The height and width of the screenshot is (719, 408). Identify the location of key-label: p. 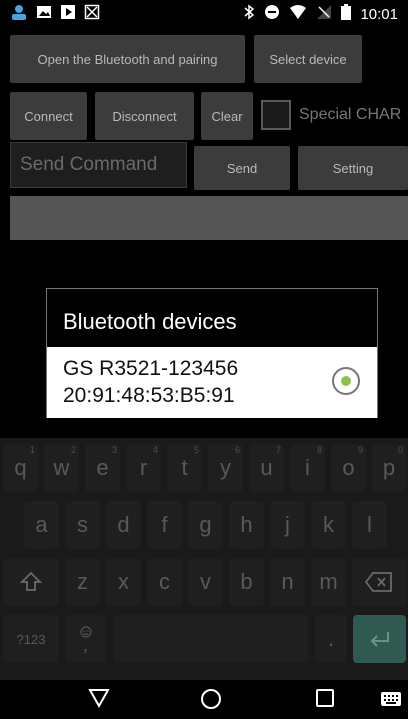
(389, 467).